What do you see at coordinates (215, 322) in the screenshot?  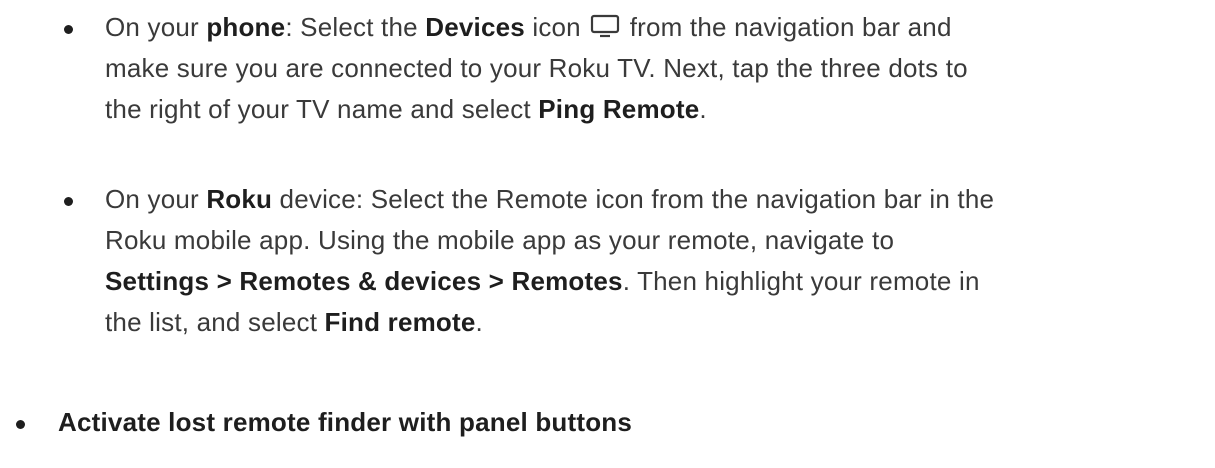 I see `text-segment: the list, and select` at bounding box center [215, 322].